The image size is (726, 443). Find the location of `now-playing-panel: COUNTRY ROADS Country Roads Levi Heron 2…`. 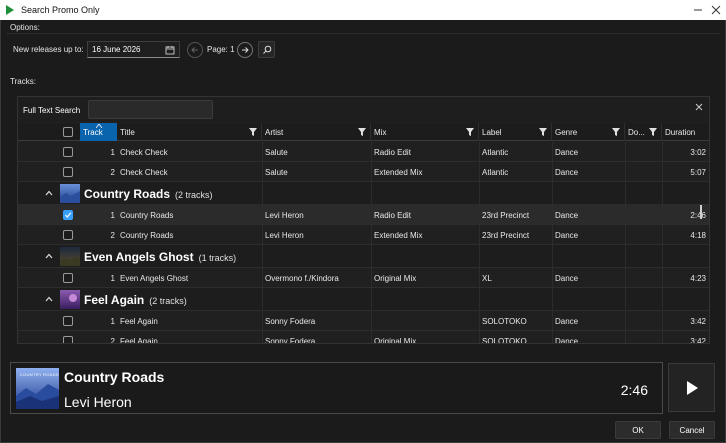

now-playing-panel: COUNTRY ROADS Country Roads Levi Heron 2… is located at coordinates (336, 388).